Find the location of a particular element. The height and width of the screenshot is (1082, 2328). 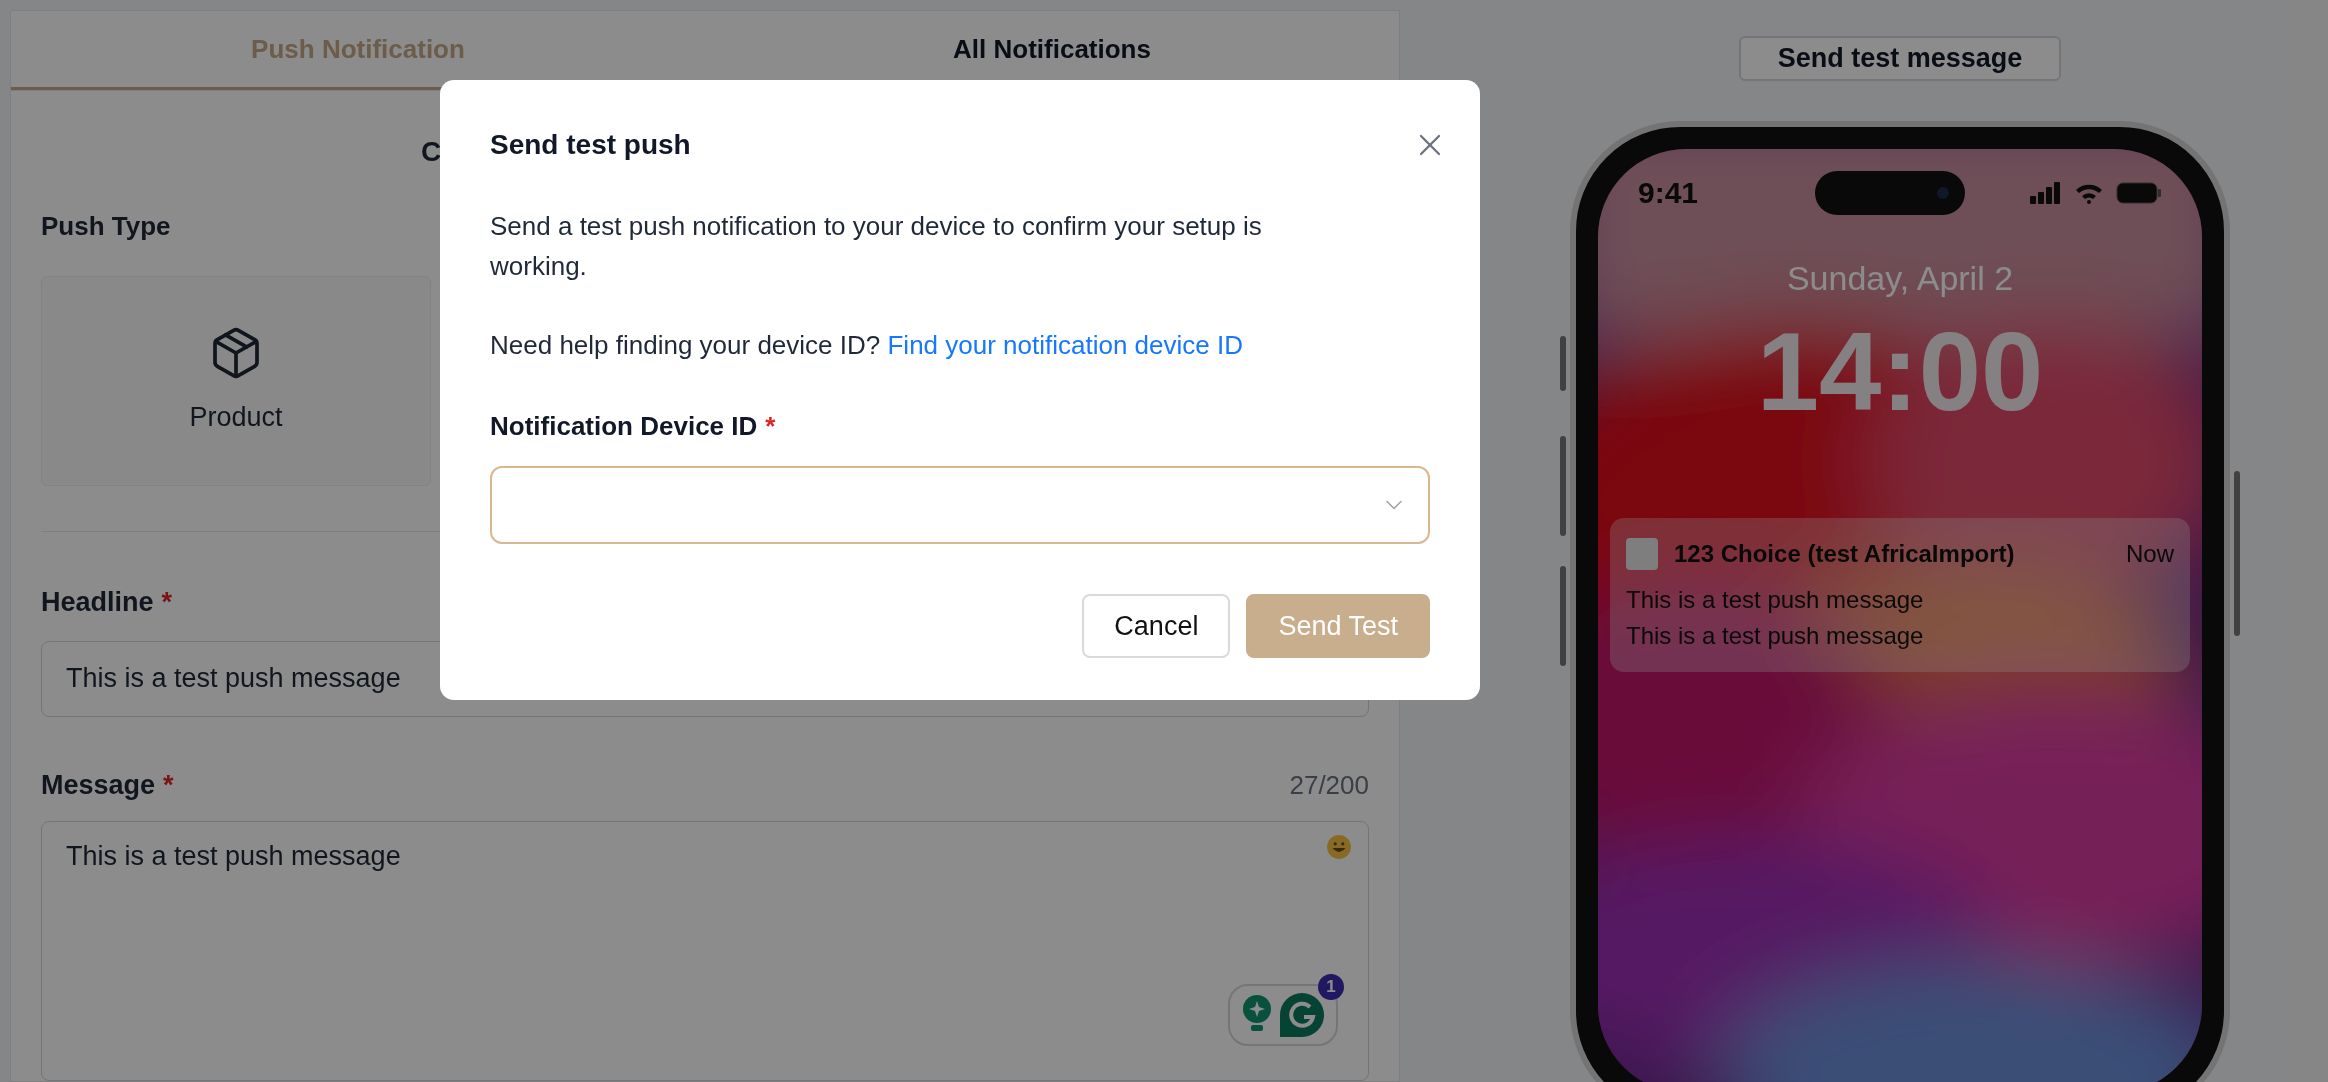

character-counter: 27/200 is located at coordinates (1329, 785).